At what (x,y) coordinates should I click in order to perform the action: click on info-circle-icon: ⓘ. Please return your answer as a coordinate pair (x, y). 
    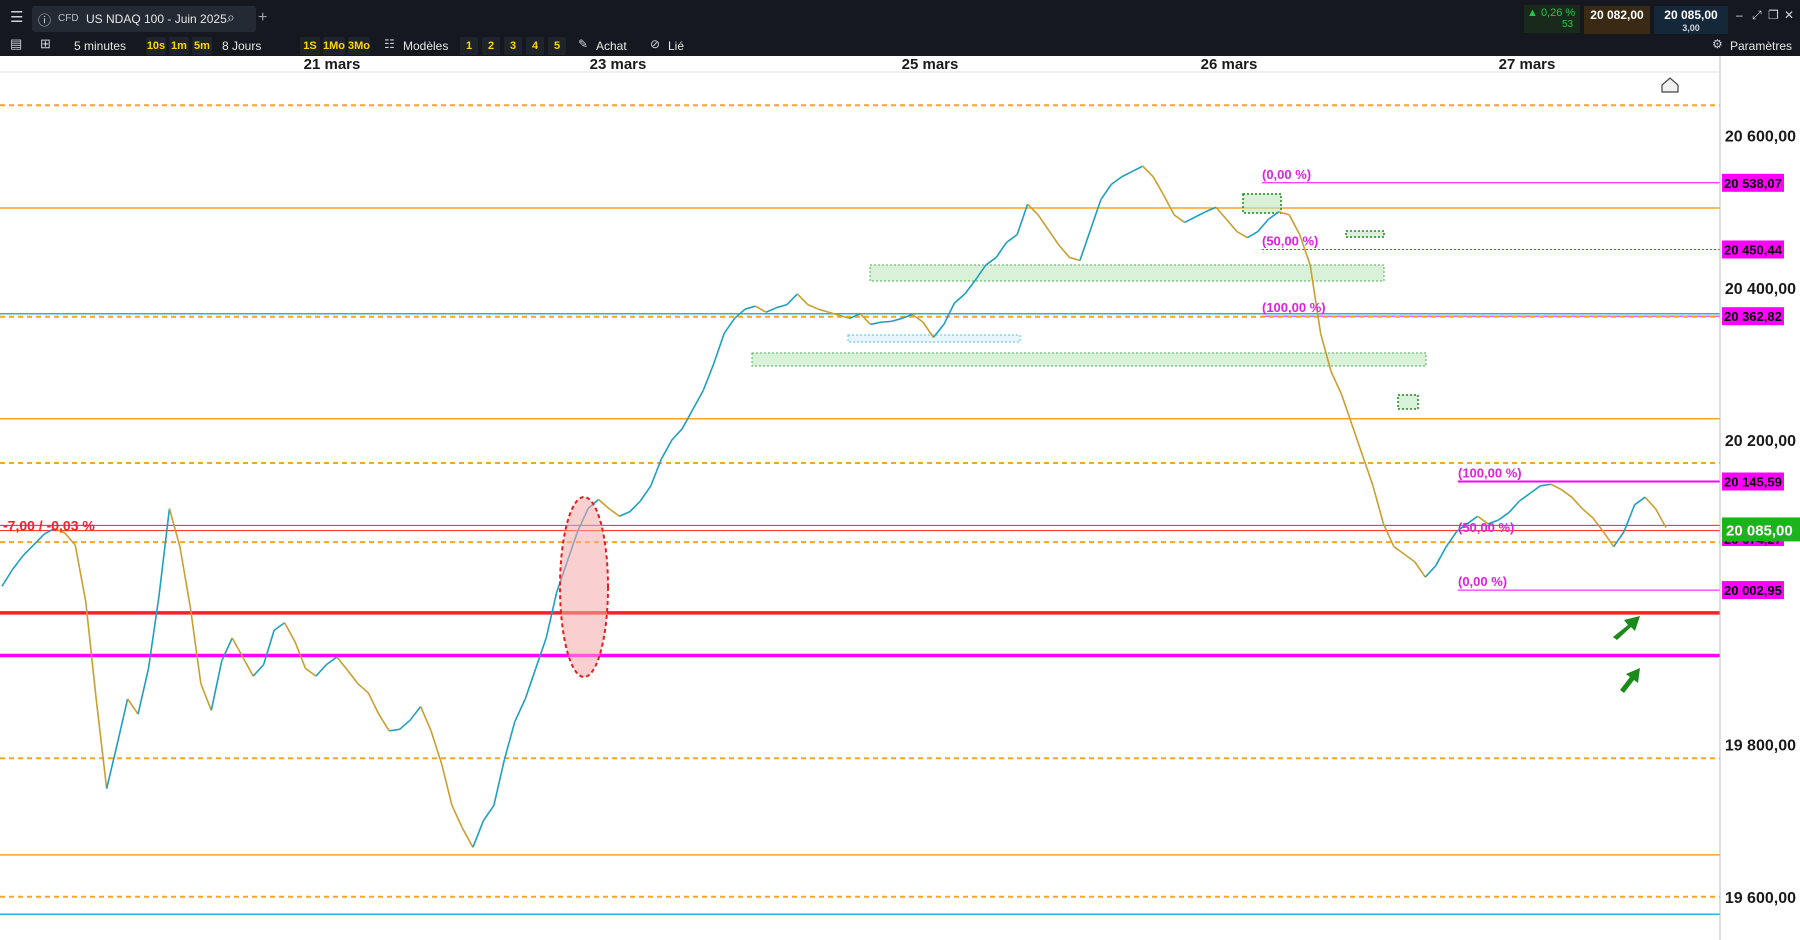
    Looking at the image, I should click on (44, 19).